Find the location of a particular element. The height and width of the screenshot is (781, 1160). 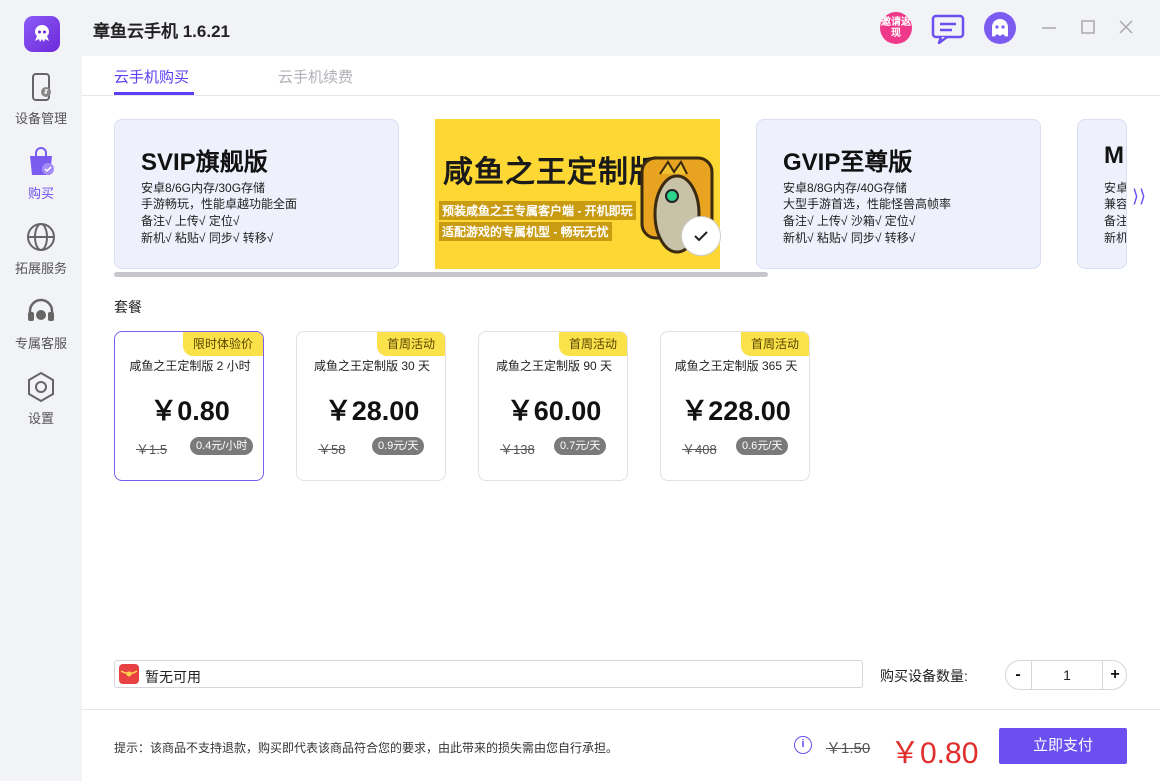

app-title: 章鱼云手机 1.6.21 is located at coordinates (161, 31).